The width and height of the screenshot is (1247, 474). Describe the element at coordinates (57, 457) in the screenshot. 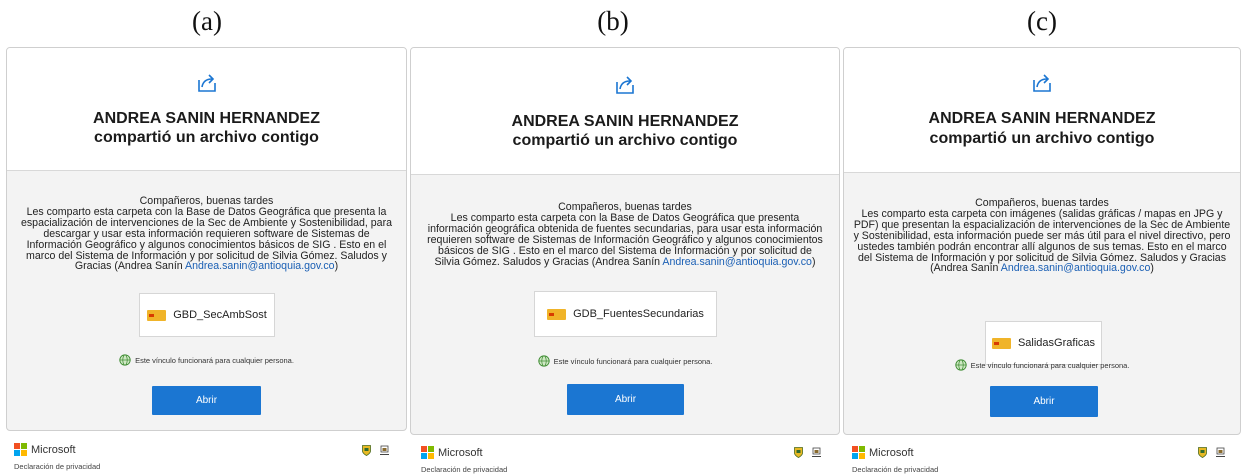

I see `footer-a: Microsoft Declaración de privacidad` at that location.